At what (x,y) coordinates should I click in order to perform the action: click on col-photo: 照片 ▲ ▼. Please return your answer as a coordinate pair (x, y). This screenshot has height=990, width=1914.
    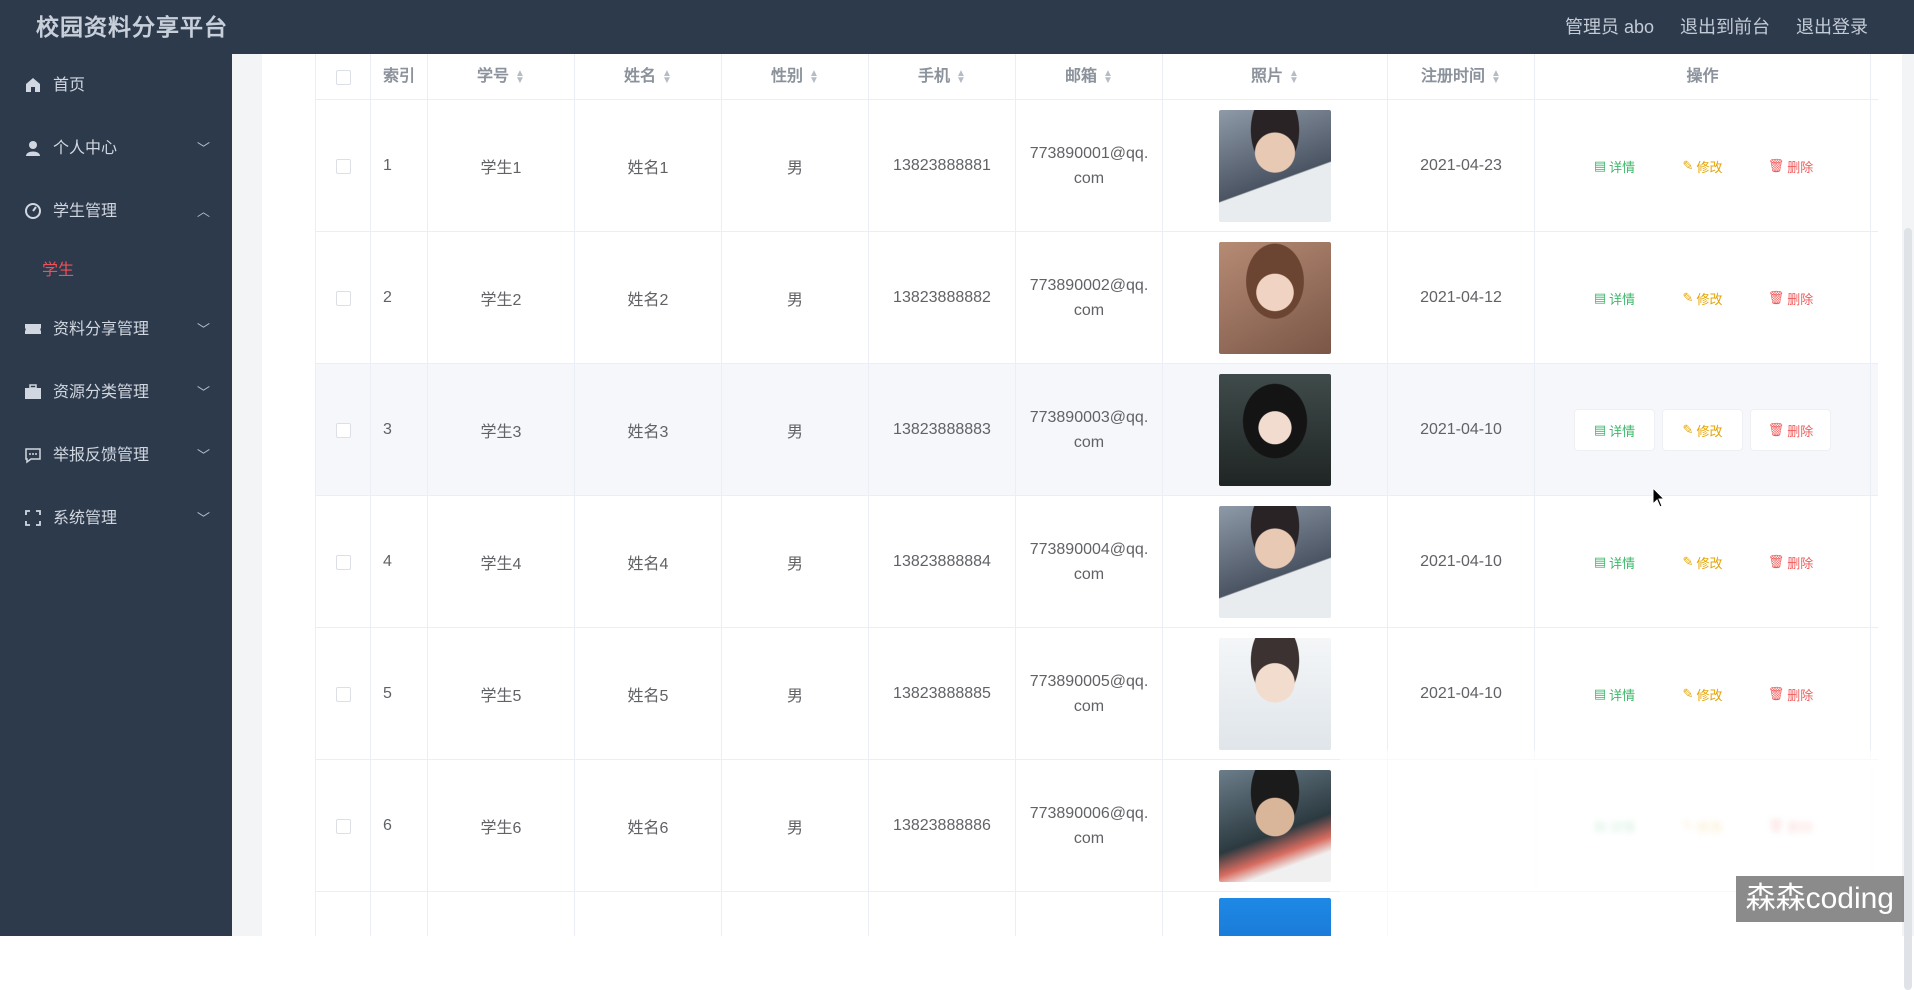
    Looking at the image, I should click on (1275, 77).